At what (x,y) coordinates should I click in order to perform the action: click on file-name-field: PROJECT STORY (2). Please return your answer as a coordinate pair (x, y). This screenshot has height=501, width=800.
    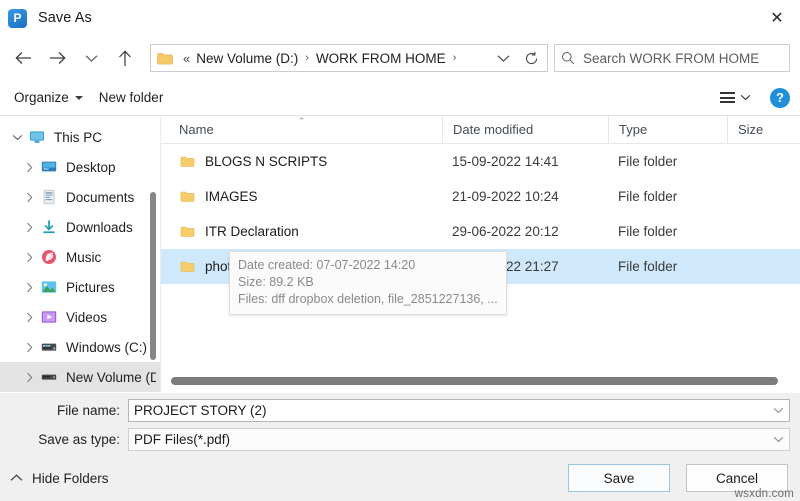
    Looking at the image, I should click on (459, 410).